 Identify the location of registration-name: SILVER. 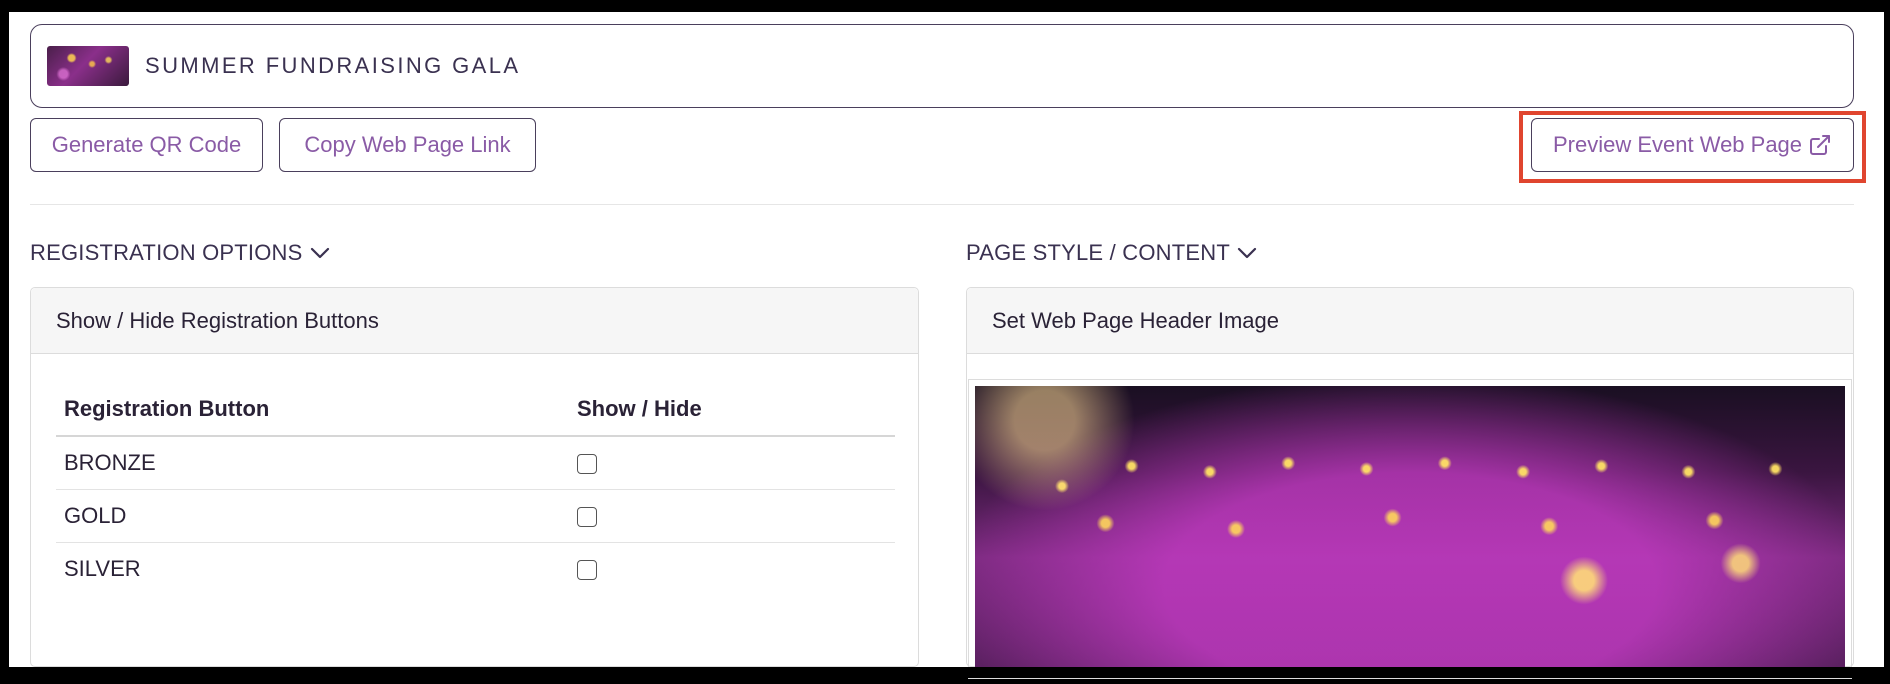
(102, 568).